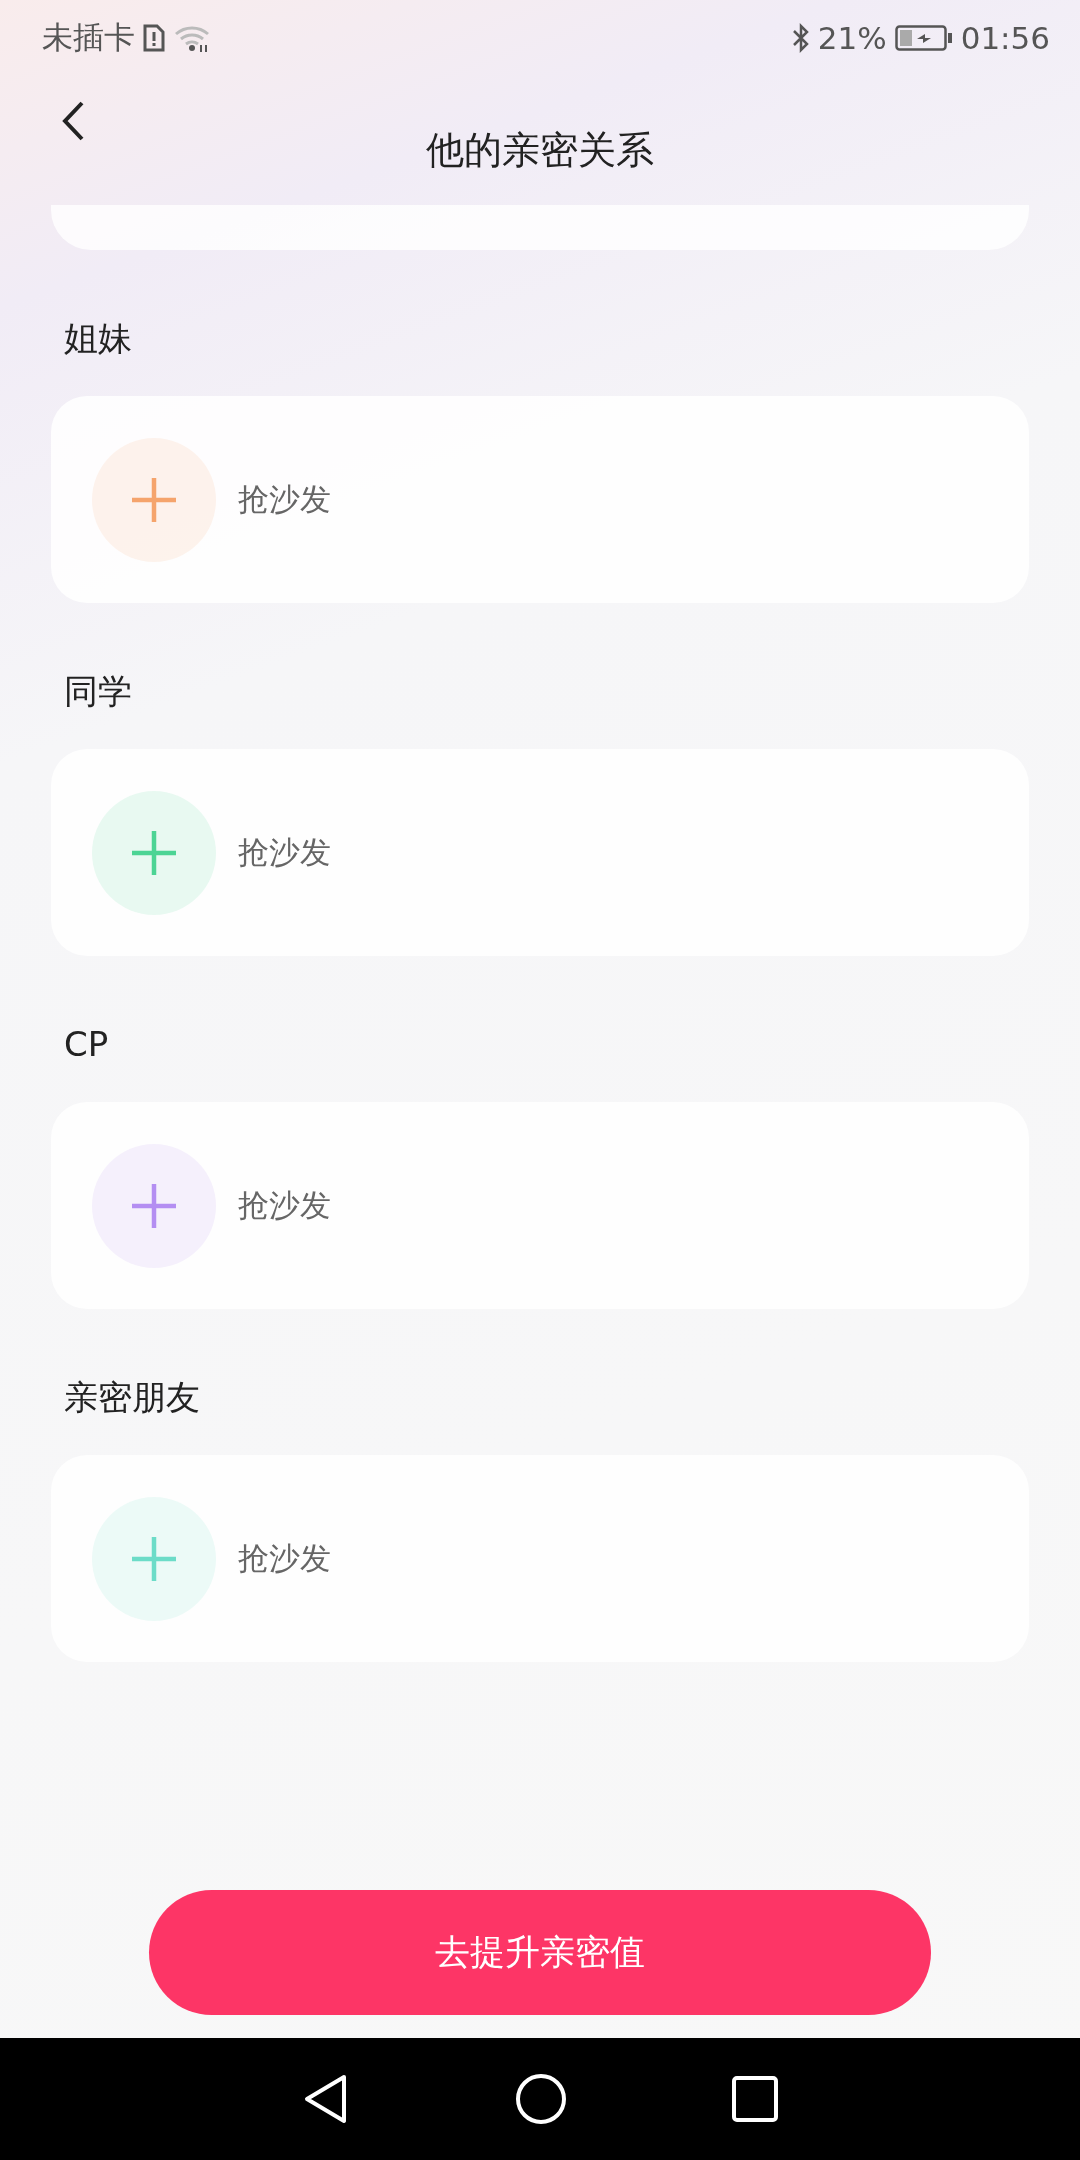 This screenshot has height=2160, width=1080. Describe the element at coordinates (923, 37) in the screenshot. I see `battery-icon` at that location.